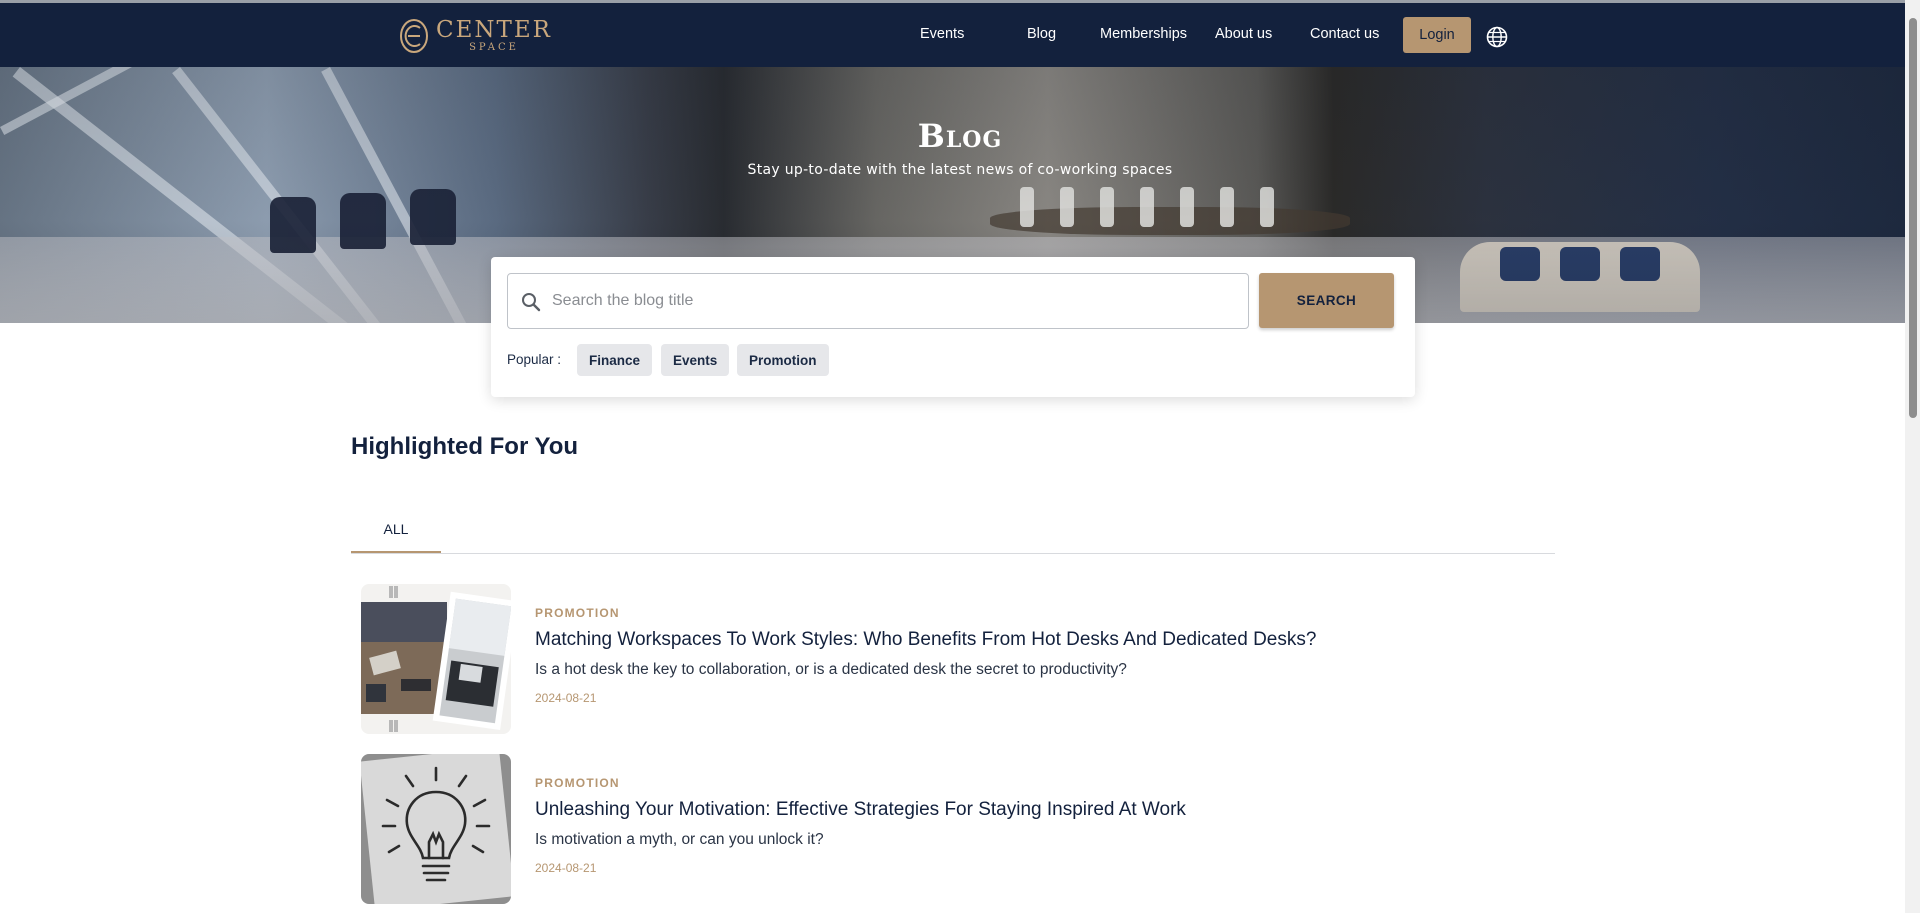 This screenshot has width=1920, height=913. Describe the element at coordinates (953, 553) in the screenshot. I see `tabs-divider` at that location.